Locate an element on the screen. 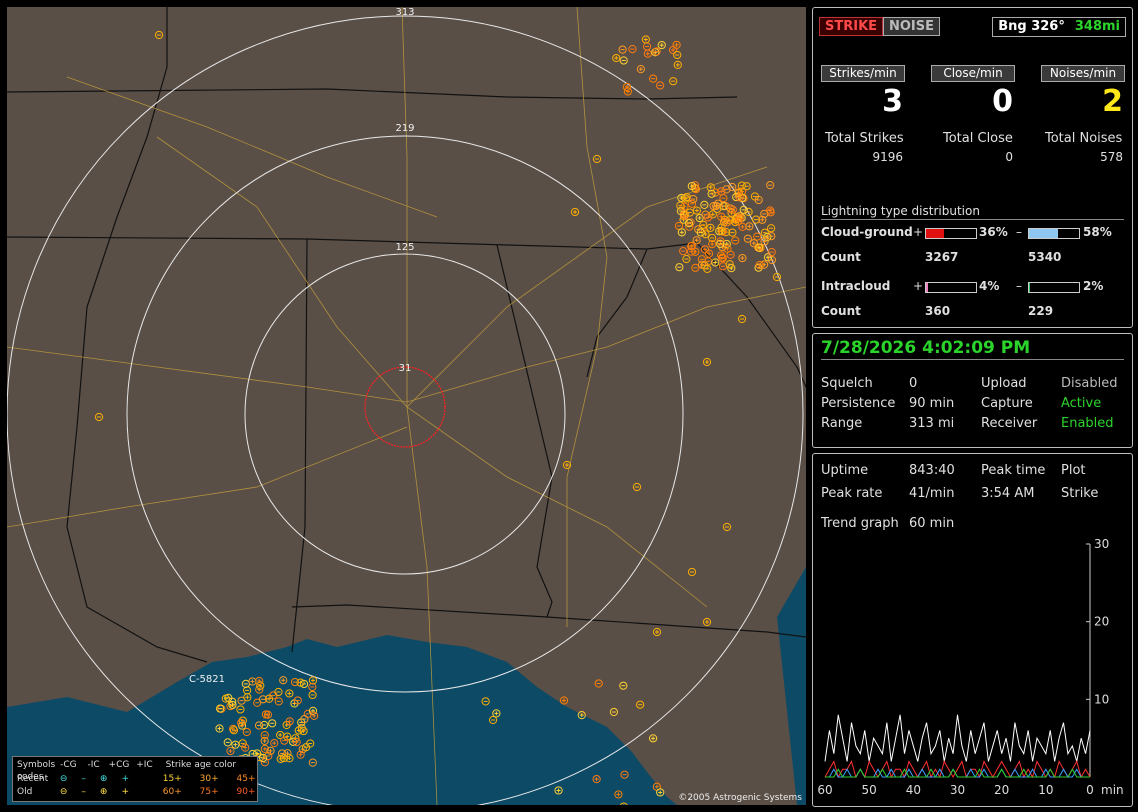  squelch-value: 0 is located at coordinates (913, 383).